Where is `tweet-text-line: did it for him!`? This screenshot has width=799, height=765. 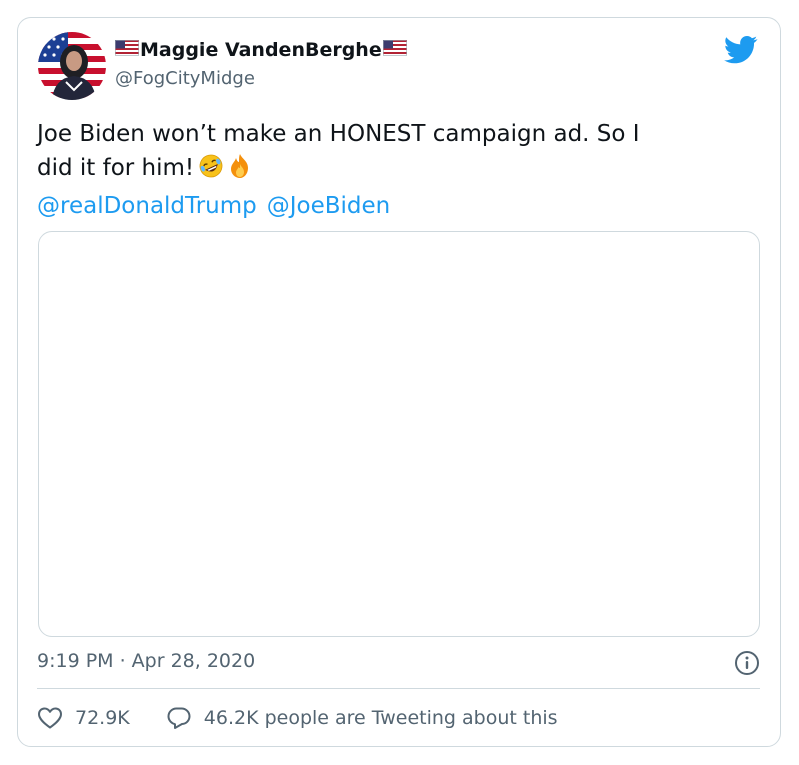 tweet-text-line: did it for him! is located at coordinates (397, 170).